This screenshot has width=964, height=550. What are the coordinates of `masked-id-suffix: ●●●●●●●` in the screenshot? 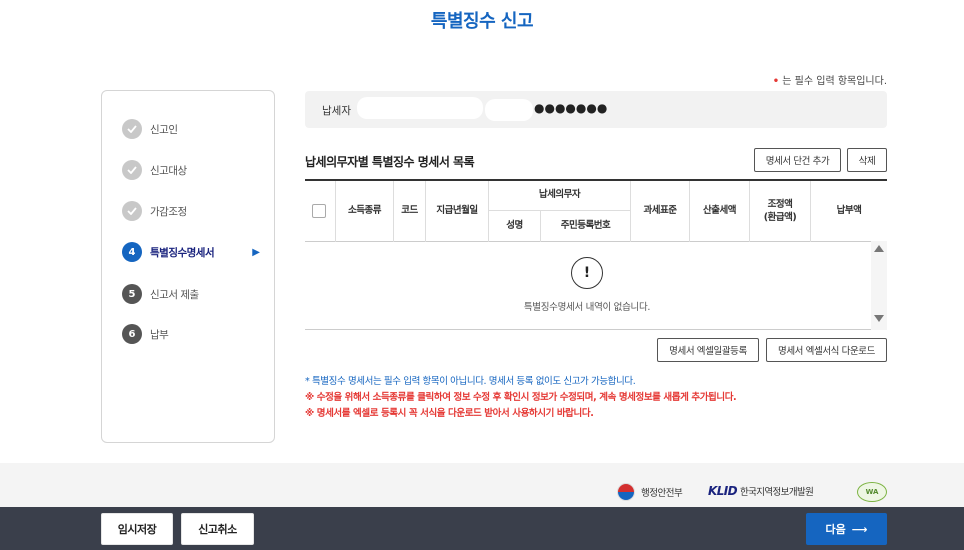 It's located at (571, 108).